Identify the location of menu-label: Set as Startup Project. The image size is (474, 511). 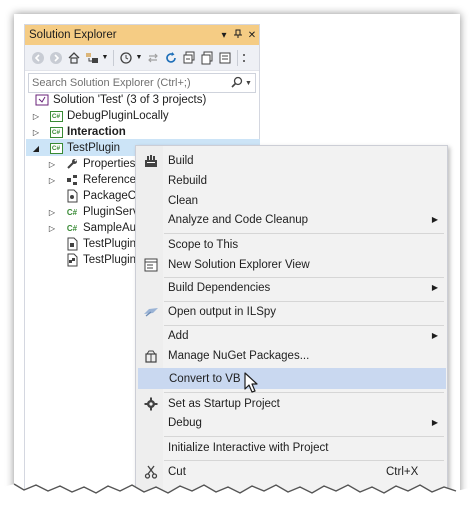
(224, 403).